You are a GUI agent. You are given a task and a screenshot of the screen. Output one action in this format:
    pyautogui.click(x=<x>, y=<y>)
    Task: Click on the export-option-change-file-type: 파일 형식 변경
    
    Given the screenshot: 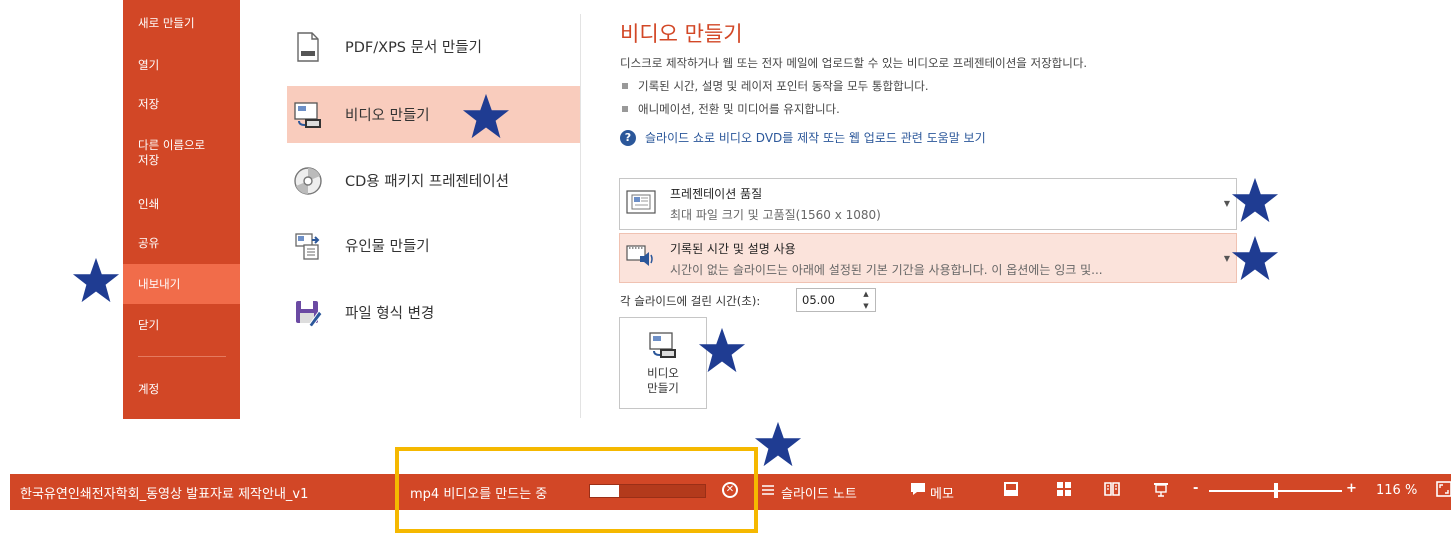 What is the action you would take?
    pyautogui.click(x=433, y=312)
    